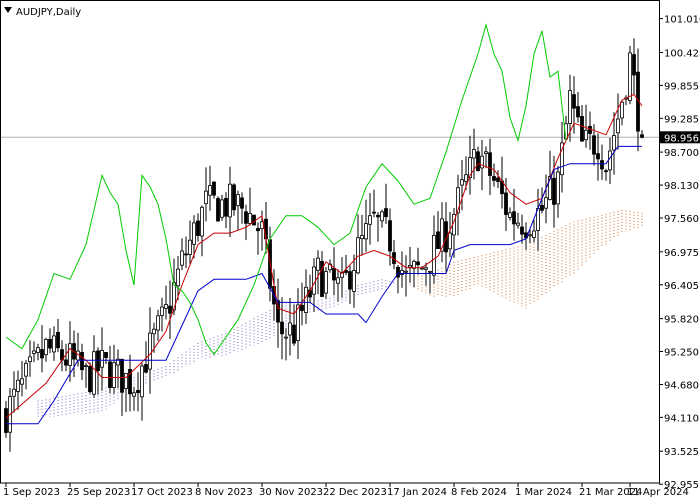 The height and width of the screenshot is (500, 700). I want to click on chart-title: AUDJPY,Daily, so click(42, 12).